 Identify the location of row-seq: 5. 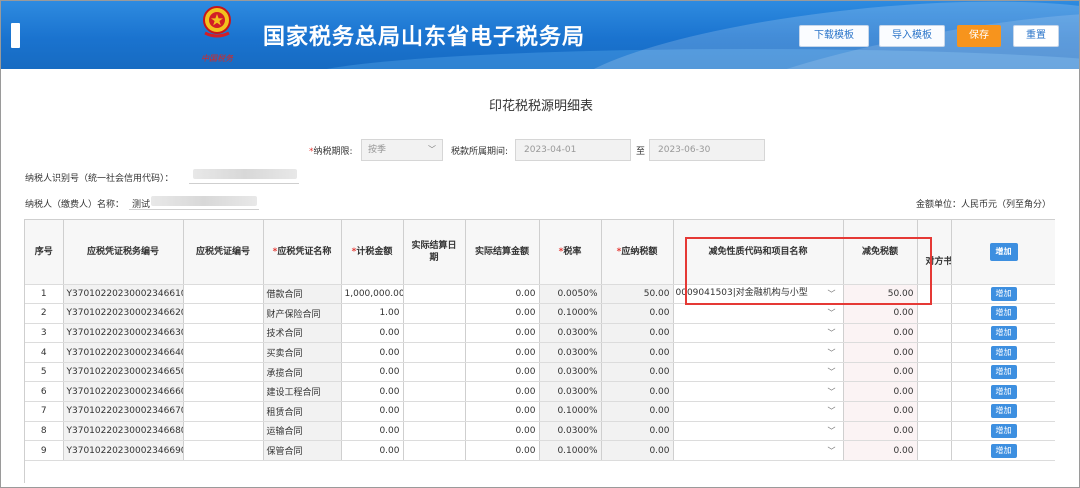
(44, 372).